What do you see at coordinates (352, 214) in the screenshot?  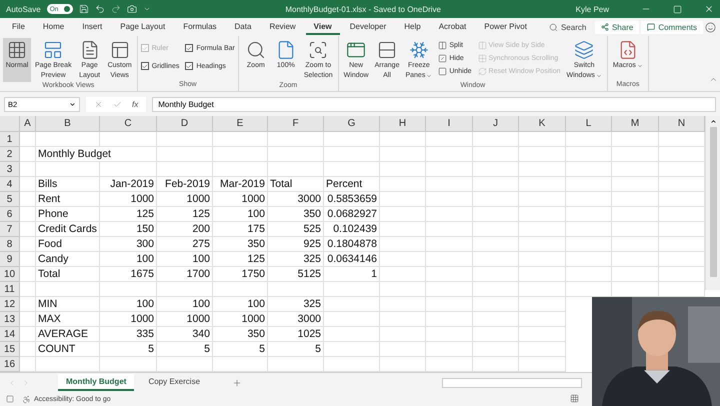 I see `table-cell: 0.0682927` at bounding box center [352, 214].